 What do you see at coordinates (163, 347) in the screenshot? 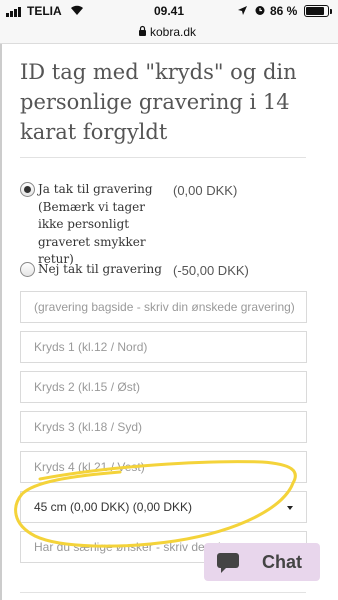
I see `kryds1-input: Kryds 1 (kl.12 / Nord)` at bounding box center [163, 347].